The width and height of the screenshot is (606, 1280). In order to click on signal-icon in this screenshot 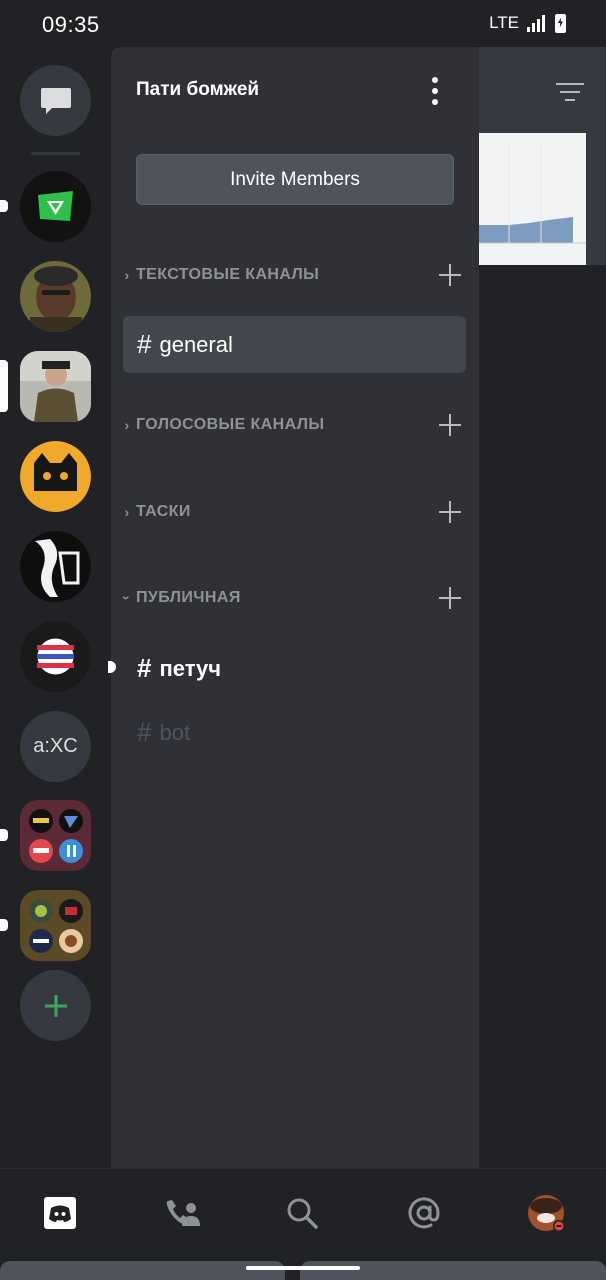, I will do `click(537, 23)`.